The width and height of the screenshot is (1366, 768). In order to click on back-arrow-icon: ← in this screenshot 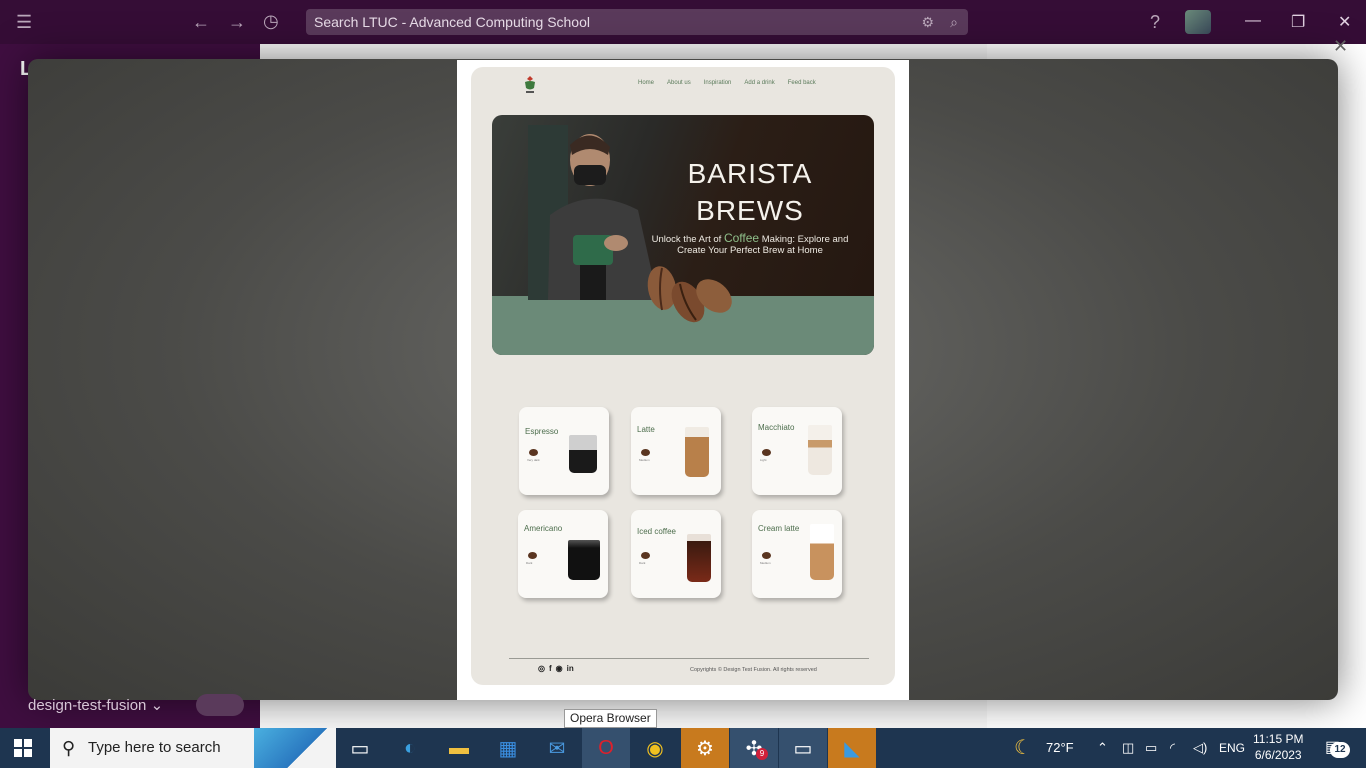, I will do `click(201, 22)`.